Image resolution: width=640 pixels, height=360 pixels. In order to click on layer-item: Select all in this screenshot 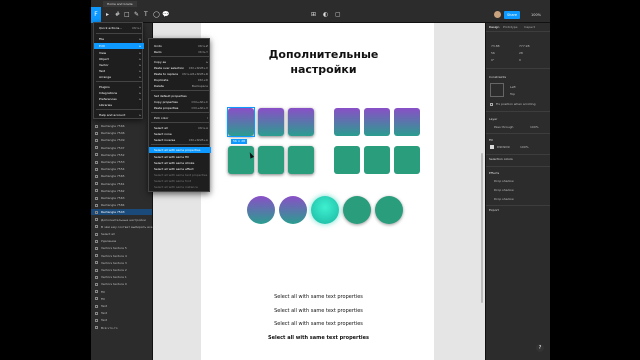, I will do `click(105, 234)`.